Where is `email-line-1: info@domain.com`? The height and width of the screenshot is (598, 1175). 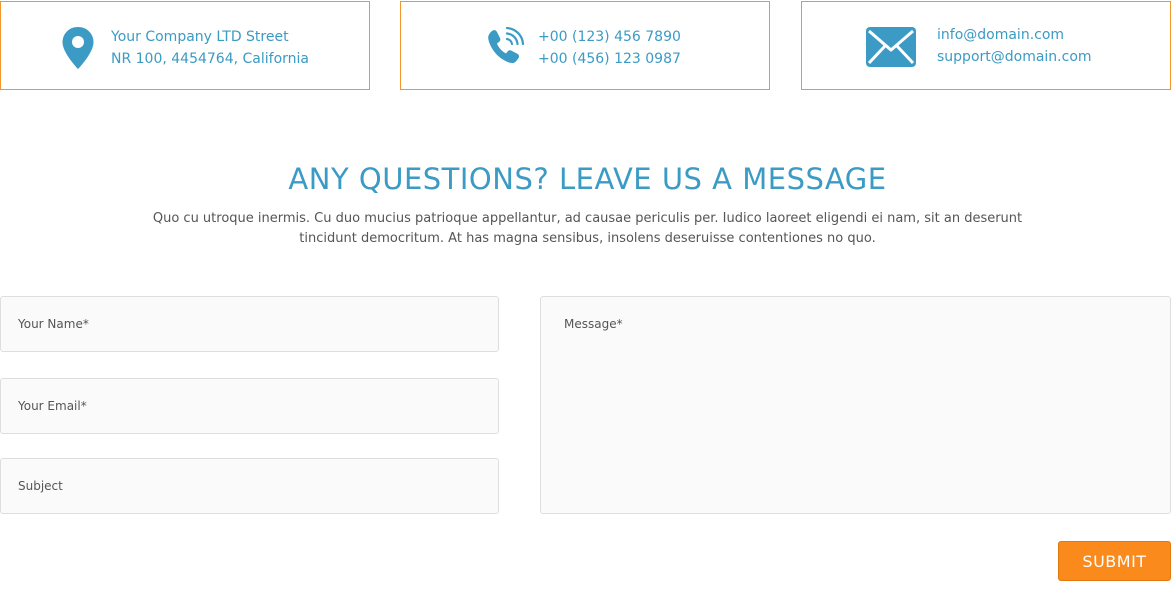
email-line-1: info@domain.com is located at coordinates (1014, 35).